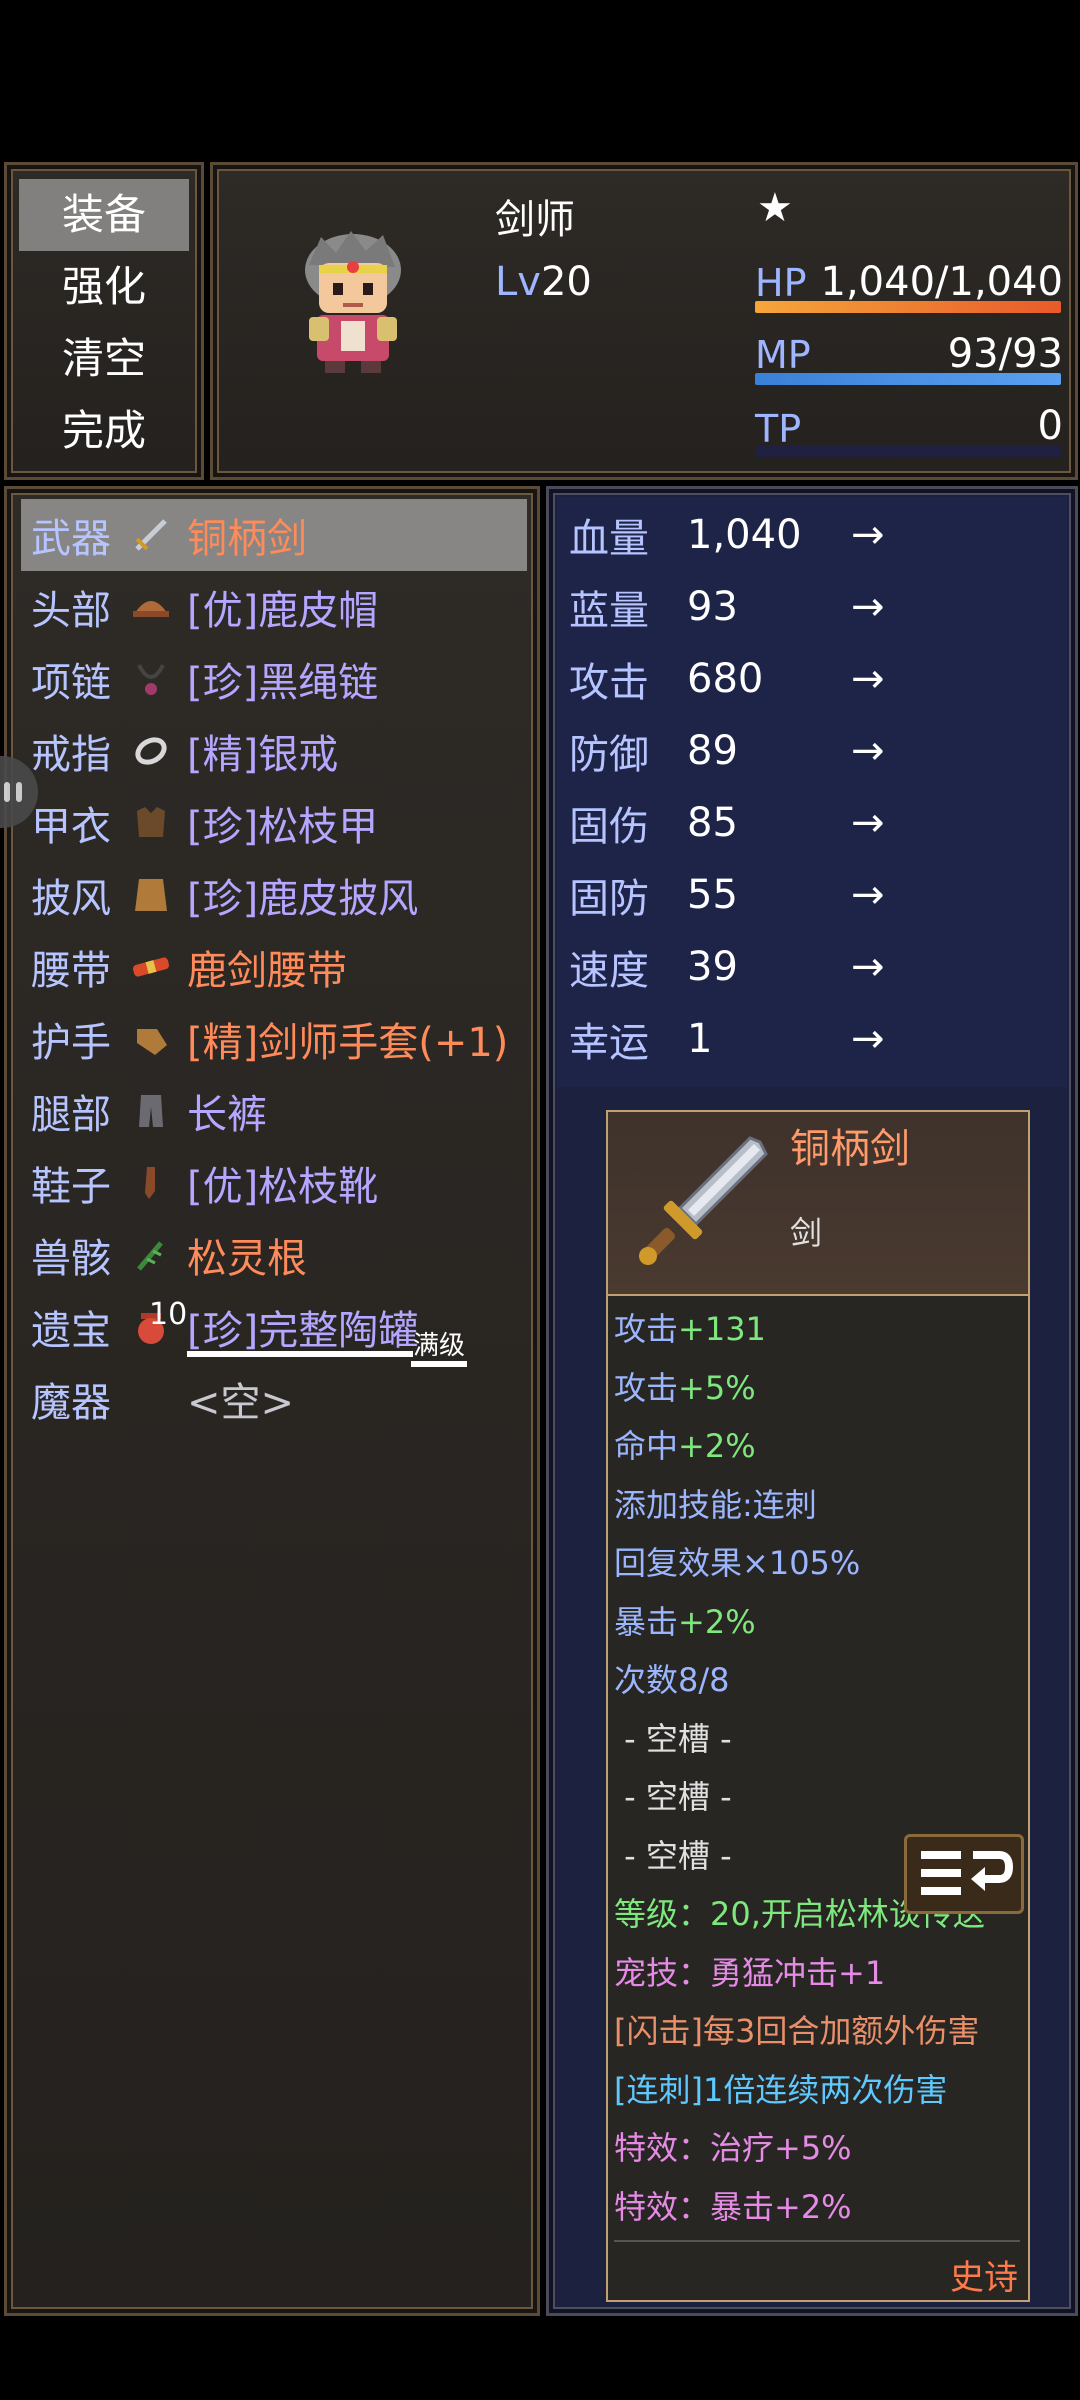  Describe the element at coordinates (104, 431) in the screenshot. I see `command-done: 完成` at that location.